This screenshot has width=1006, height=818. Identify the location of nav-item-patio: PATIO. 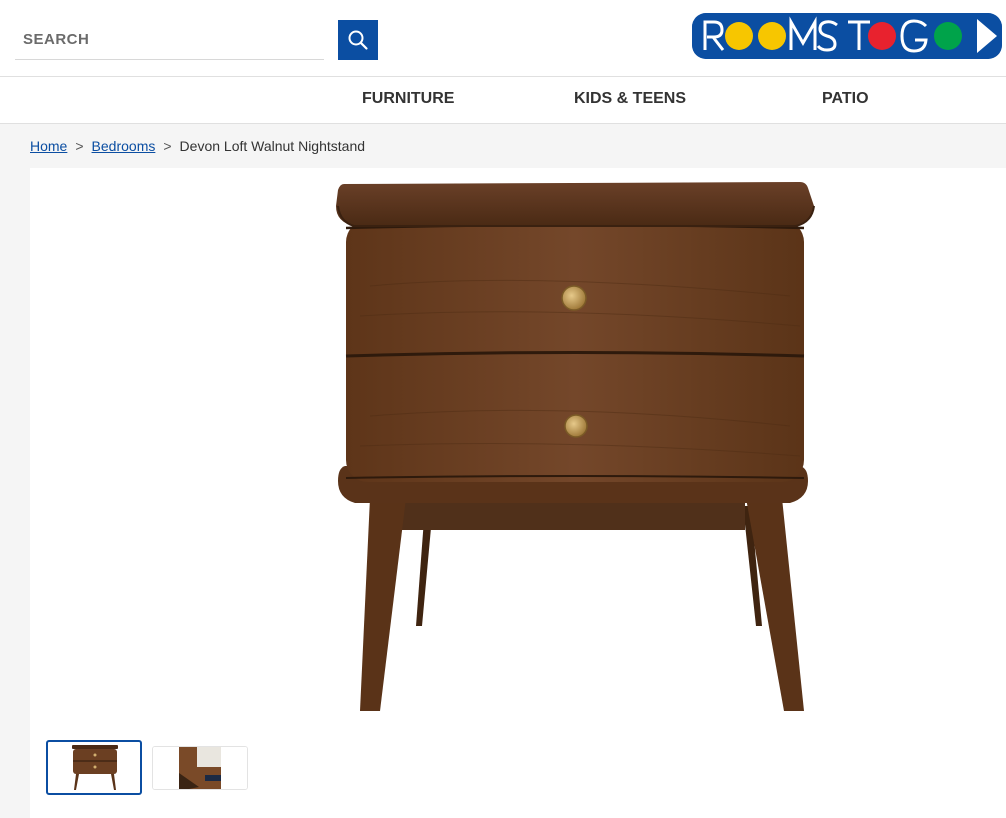
(845, 100).